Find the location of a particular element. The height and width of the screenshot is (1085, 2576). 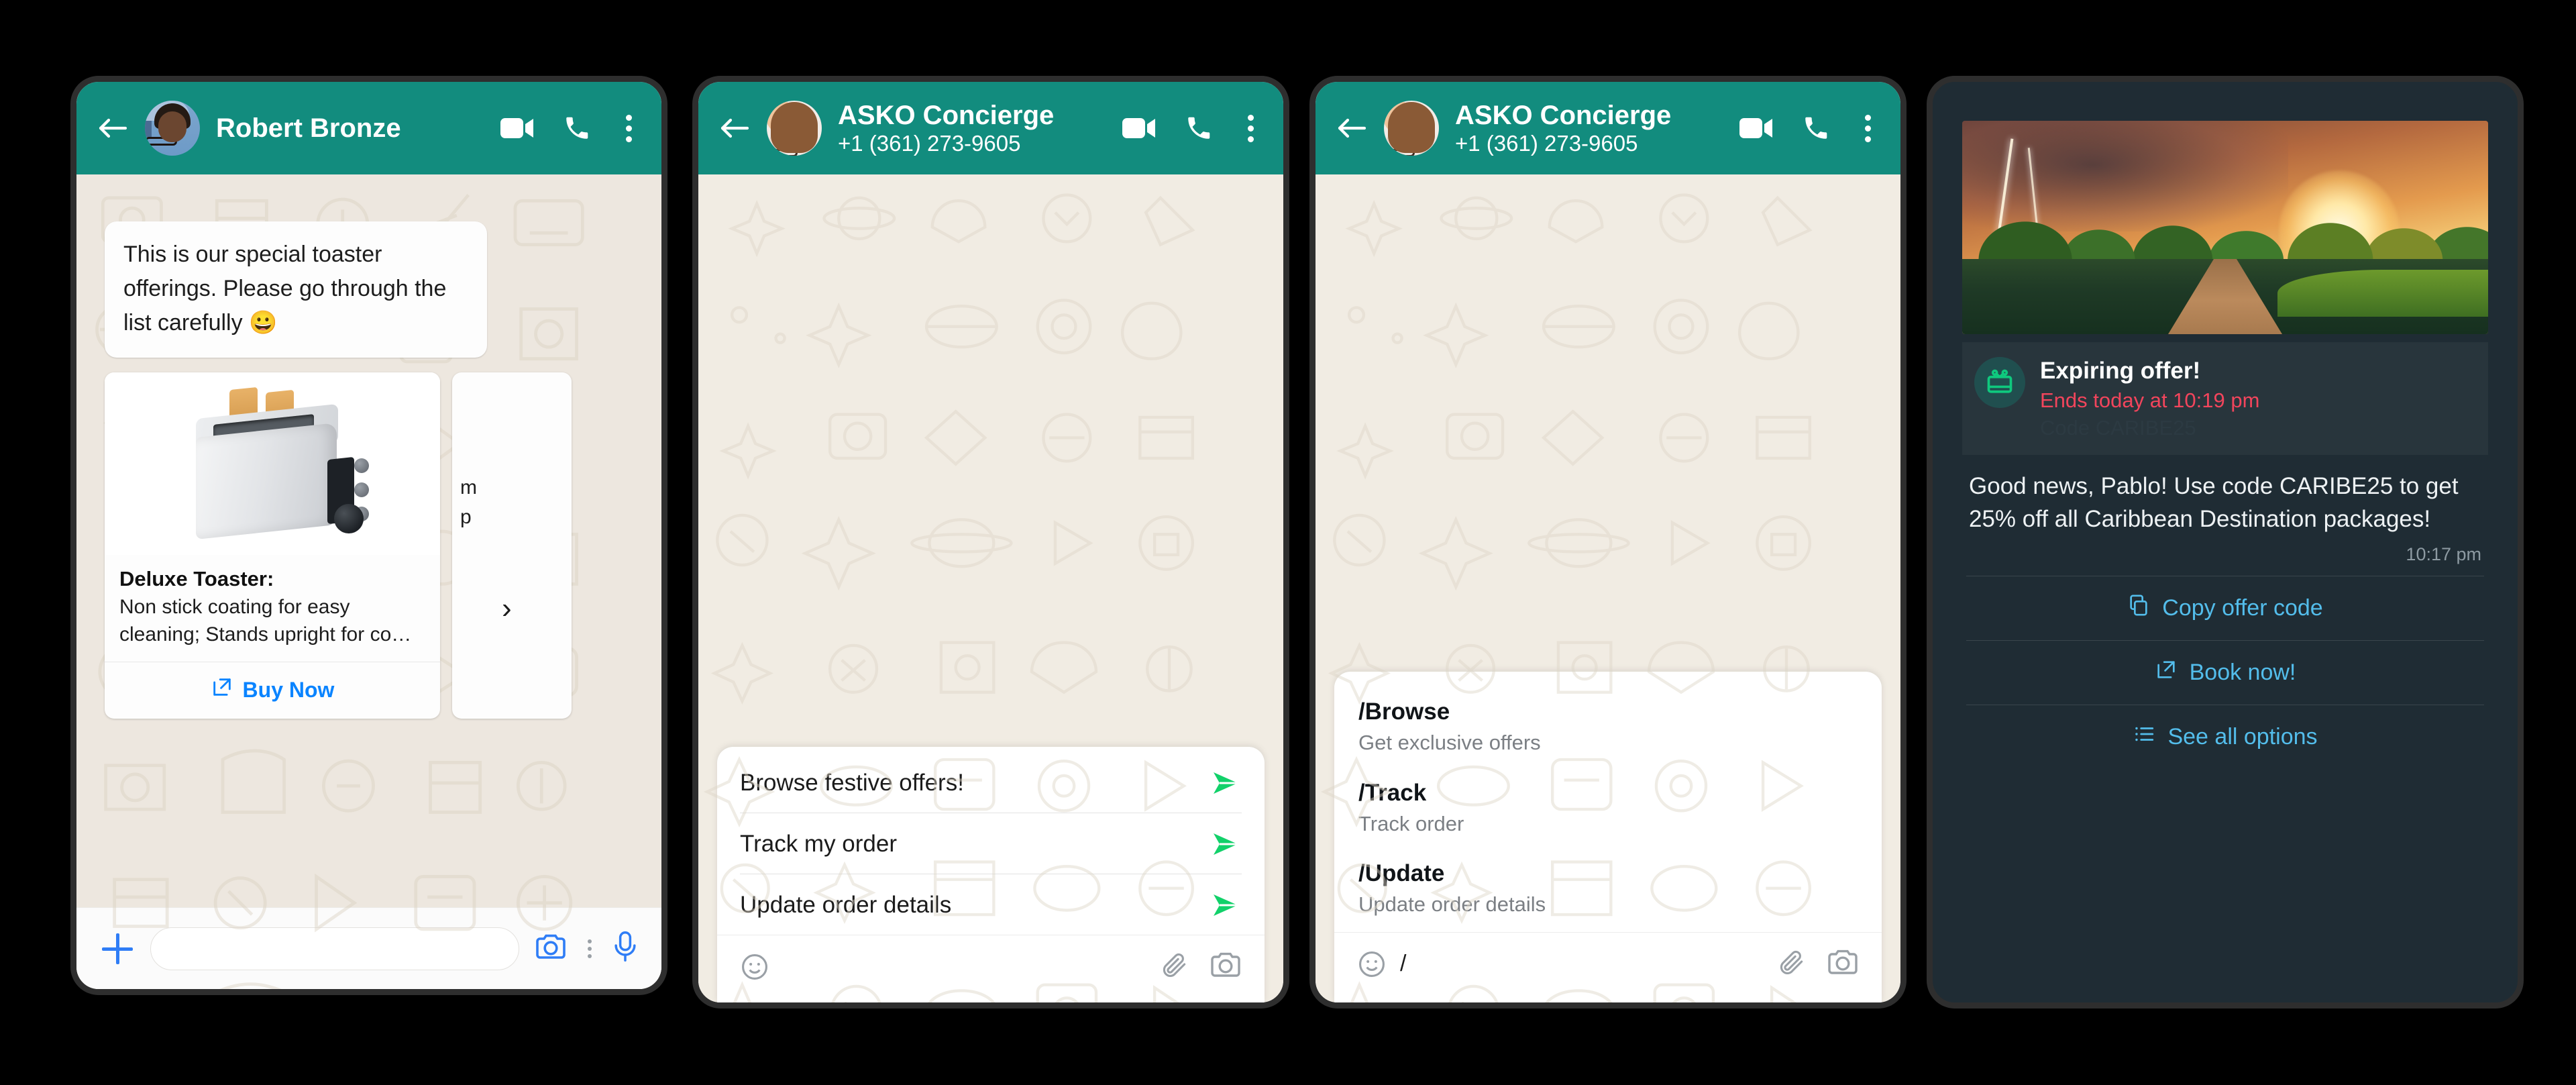

chat-header-3: ASKO Concierge +1 (361) 273-9605 is located at coordinates (1608, 128).